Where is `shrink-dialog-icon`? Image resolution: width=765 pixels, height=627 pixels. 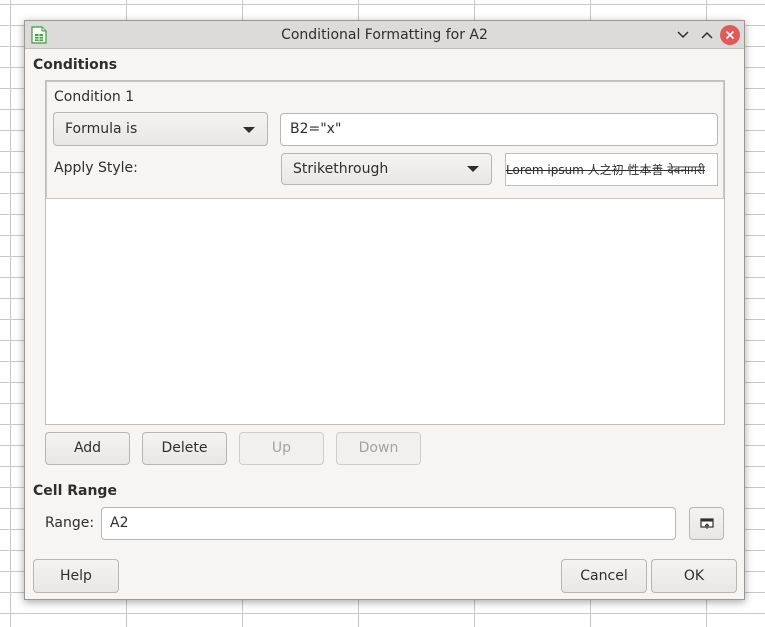 shrink-dialog-icon is located at coordinates (706, 523).